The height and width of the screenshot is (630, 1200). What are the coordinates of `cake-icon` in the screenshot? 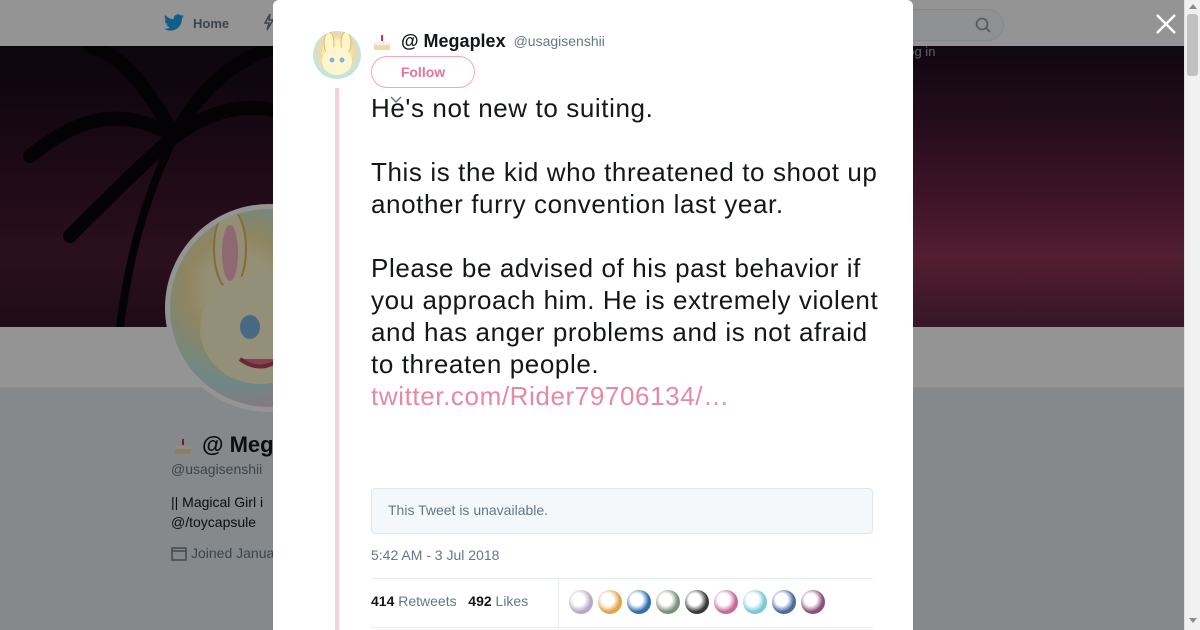 It's located at (382, 42).